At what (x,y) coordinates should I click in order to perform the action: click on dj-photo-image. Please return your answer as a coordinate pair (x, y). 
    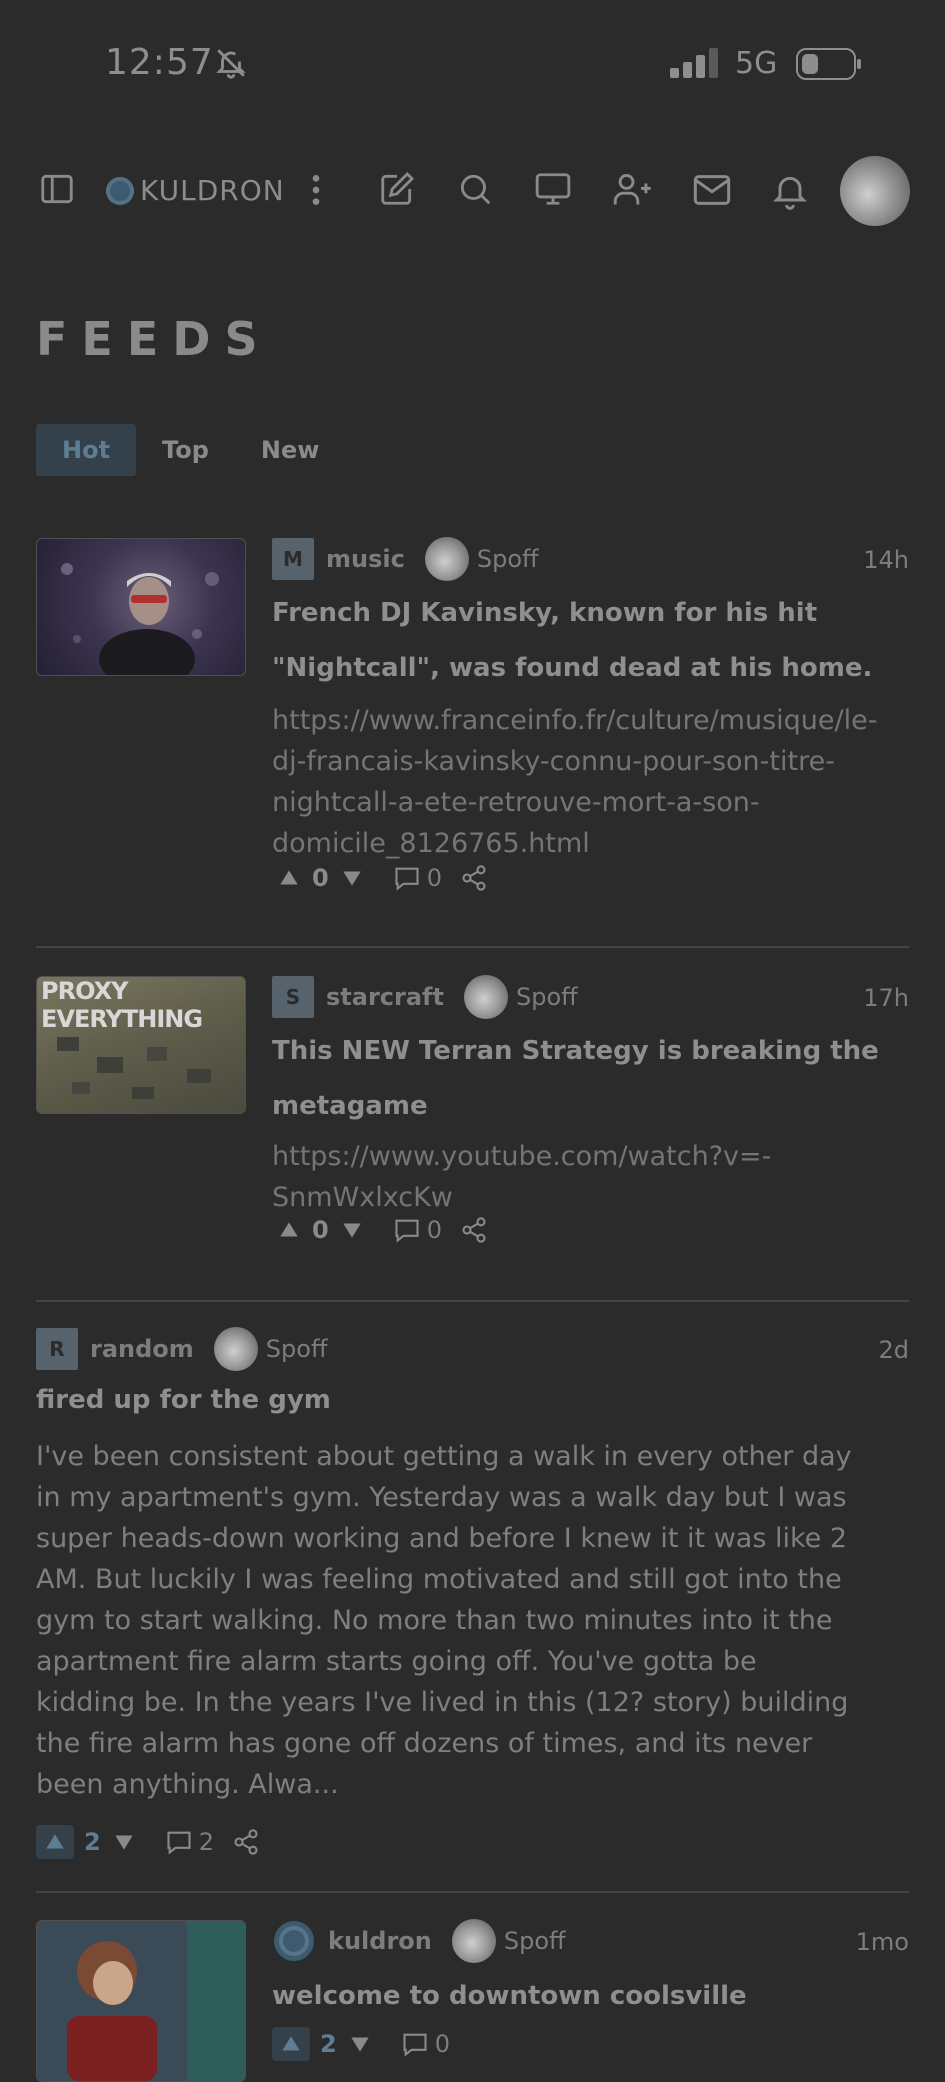
    Looking at the image, I should click on (140, 619).